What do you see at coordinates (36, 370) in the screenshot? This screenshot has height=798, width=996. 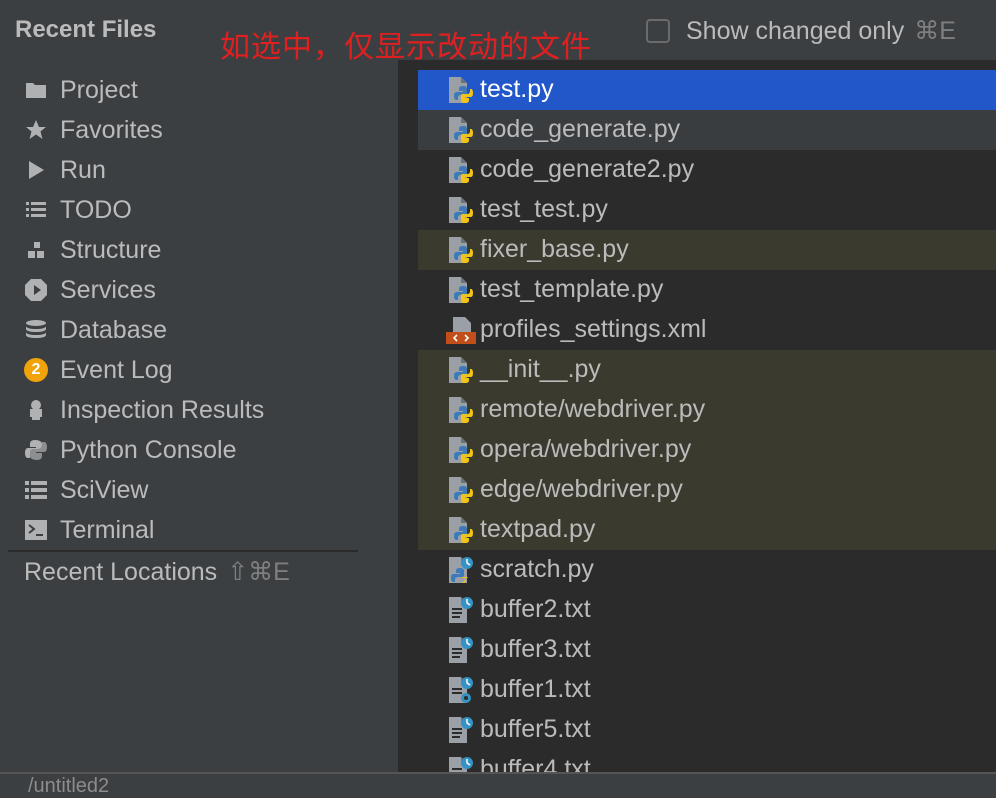 I see `event-log-count-badge: 2` at bounding box center [36, 370].